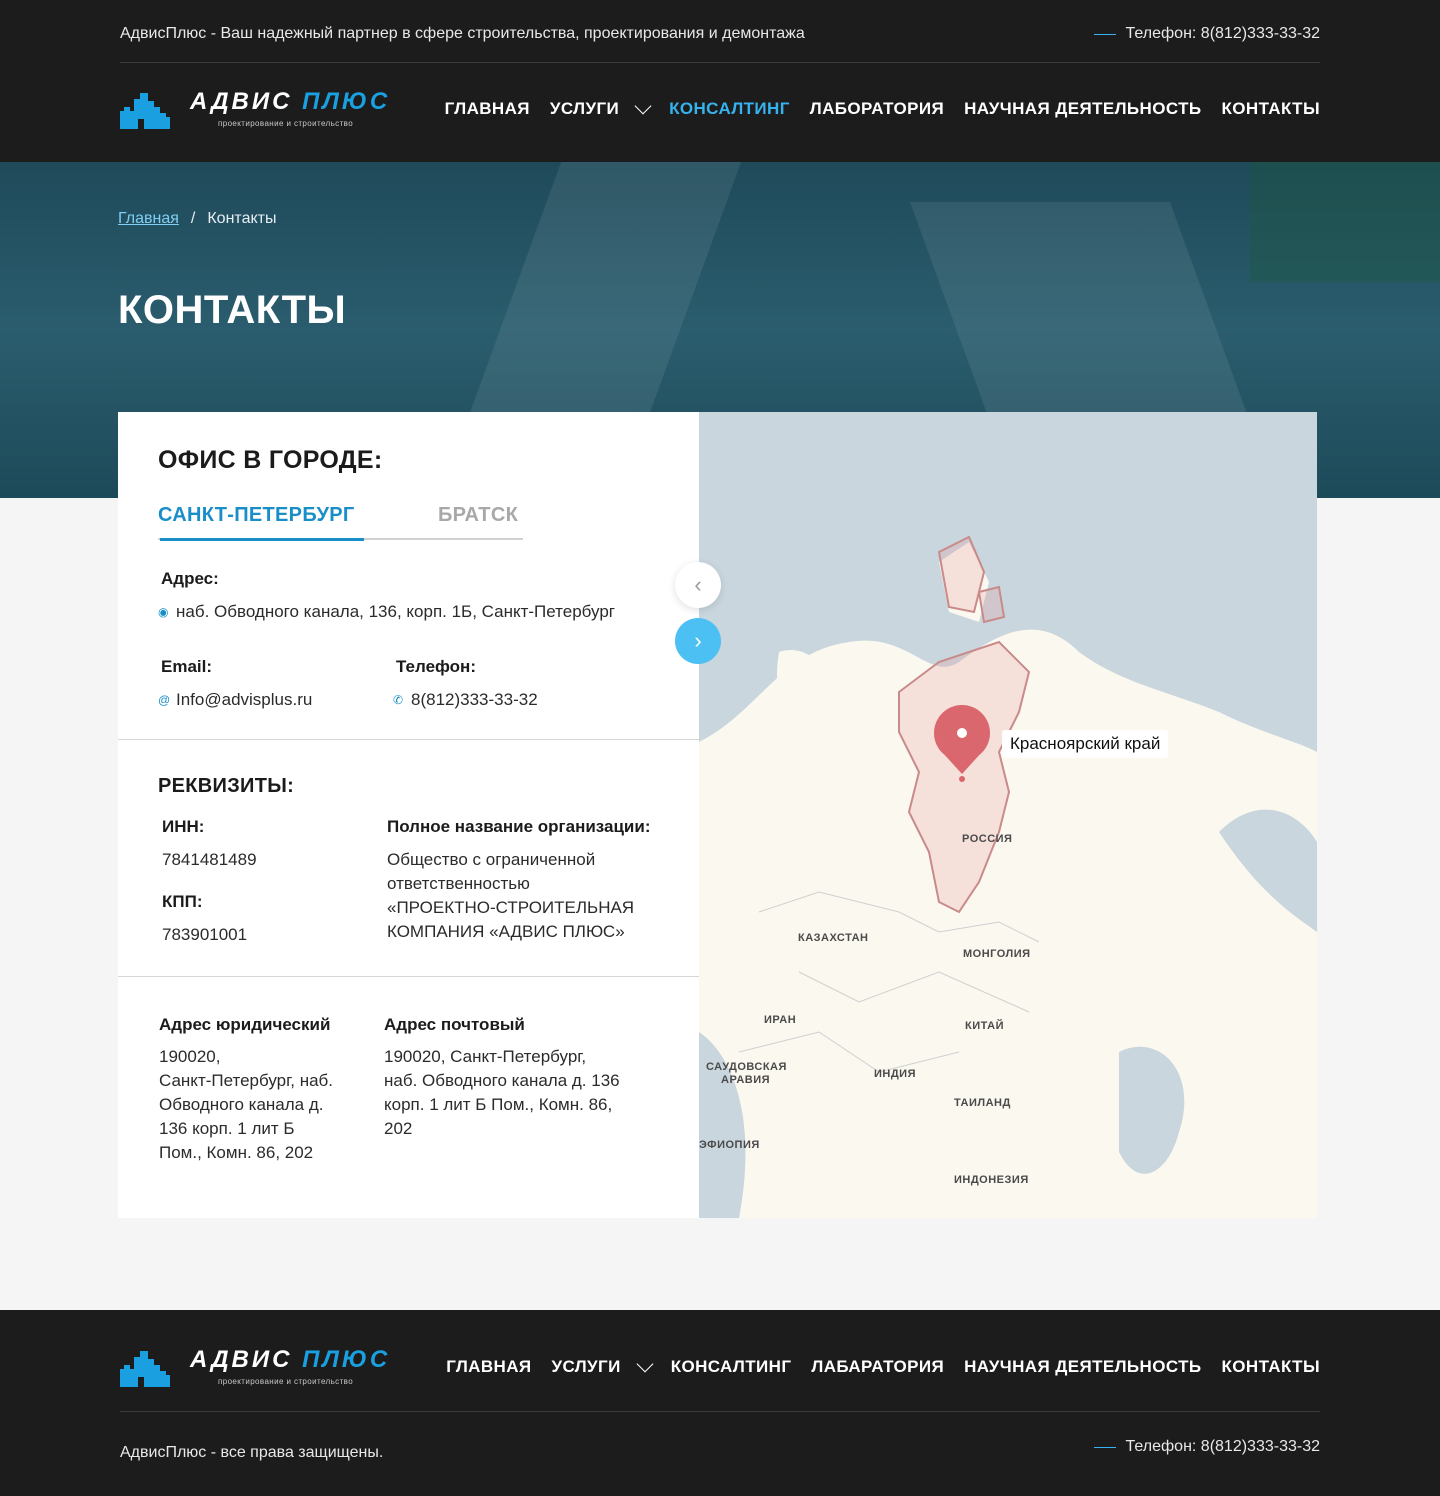 This screenshot has width=1440, height=1496. Describe the element at coordinates (205, 934) in the screenshot. I see `kpp-value: 783901001` at that location.